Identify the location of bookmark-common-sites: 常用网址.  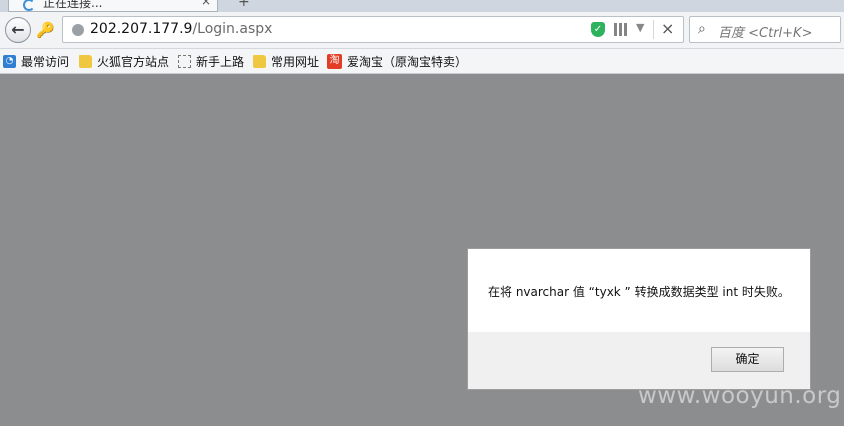
(286, 61).